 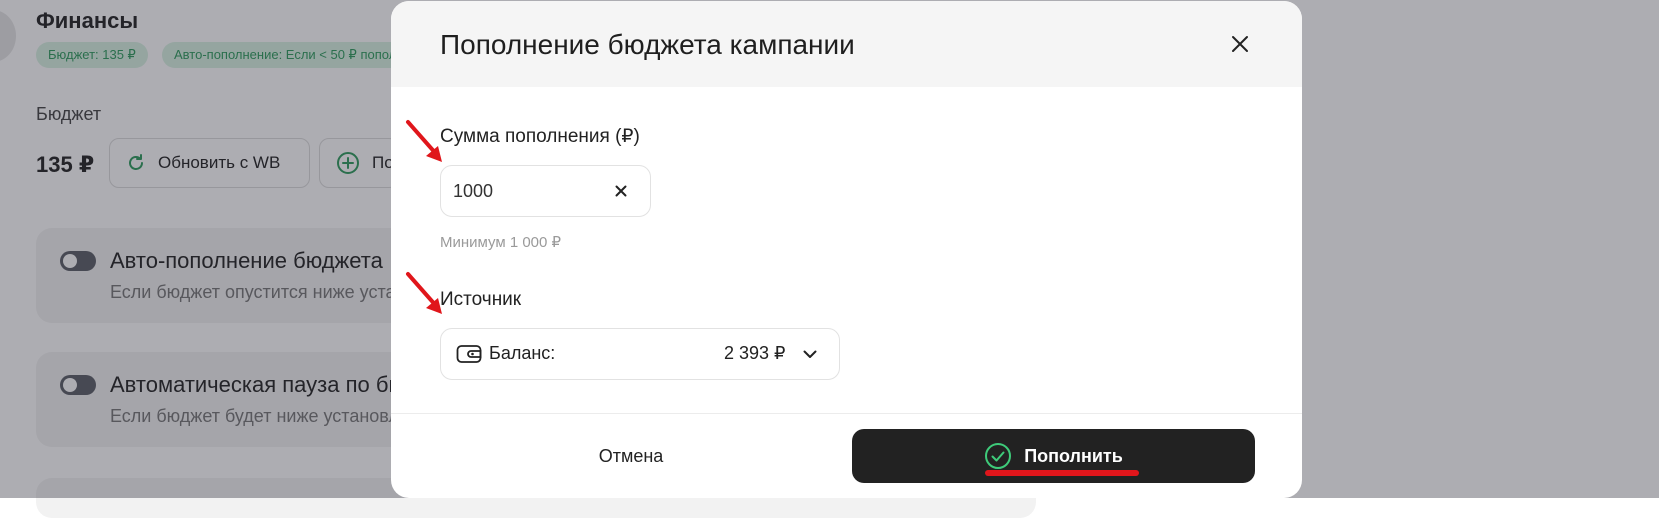 I want to click on chevron-down-icon, so click(x=810, y=354).